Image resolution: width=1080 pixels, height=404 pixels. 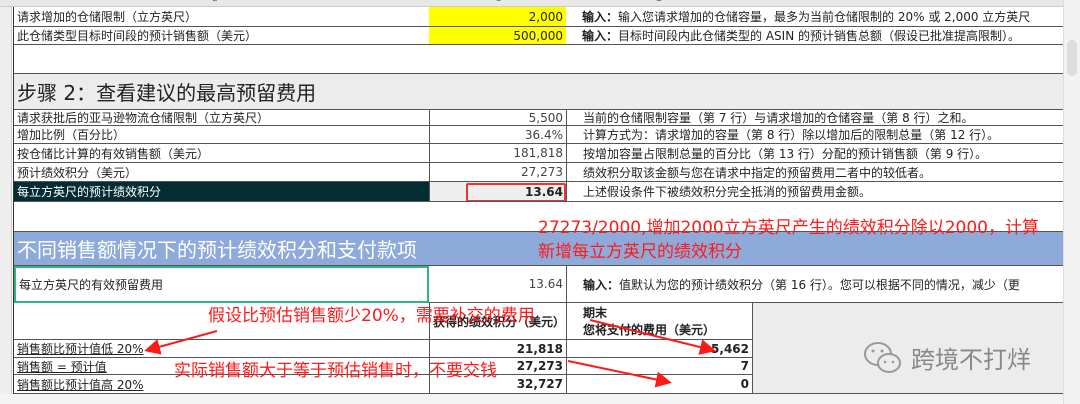 What do you see at coordinates (619, 374) in the screenshot?
I see `arrow-to-zero` at bounding box center [619, 374].